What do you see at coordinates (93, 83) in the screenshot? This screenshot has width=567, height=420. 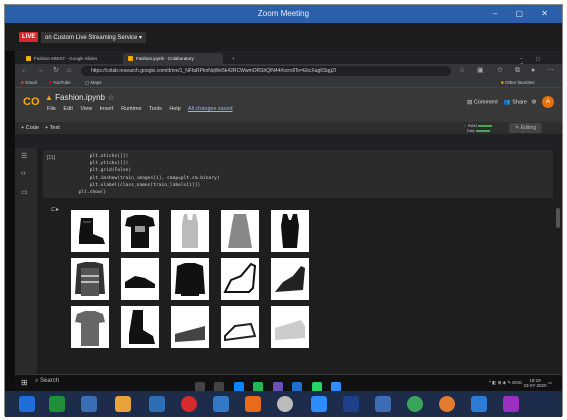 I see `bookmark-maps: ▢ Maps` at bounding box center [93, 83].